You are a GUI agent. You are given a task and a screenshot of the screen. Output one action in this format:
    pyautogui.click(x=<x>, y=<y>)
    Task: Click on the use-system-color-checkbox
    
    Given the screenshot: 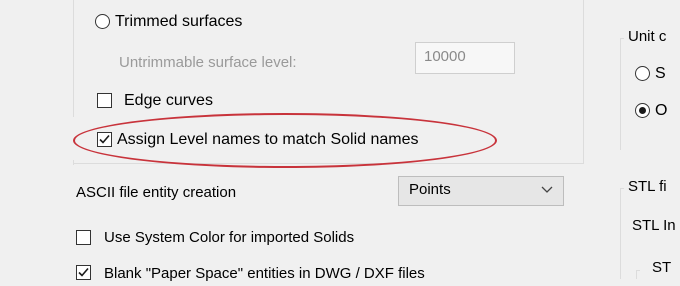 What is the action you would take?
    pyautogui.click(x=83, y=237)
    